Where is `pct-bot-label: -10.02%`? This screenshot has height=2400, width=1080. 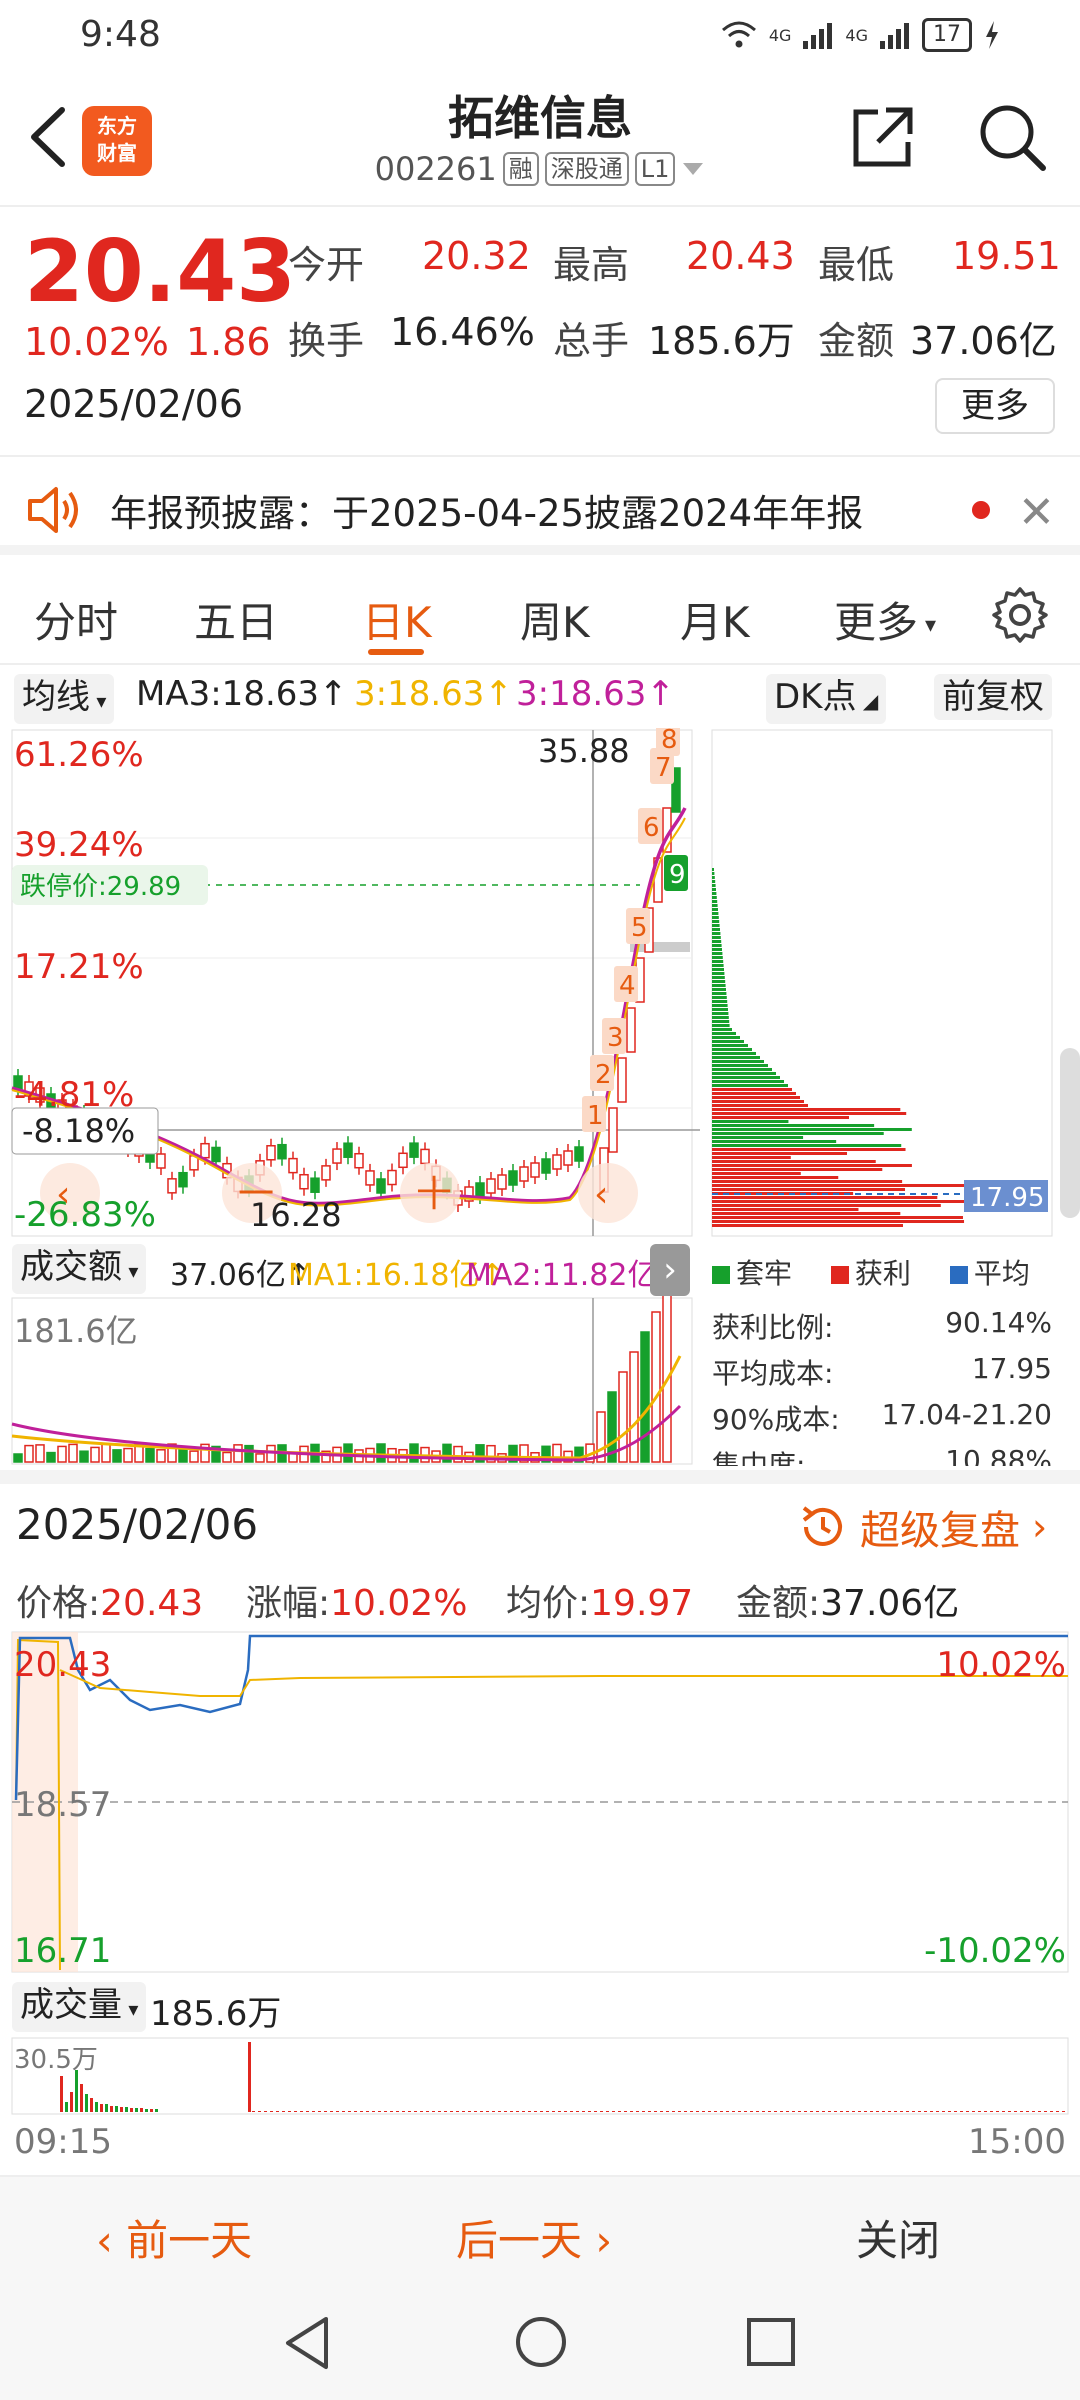 pct-bot-label: -10.02% is located at coordinates (995, 1951).